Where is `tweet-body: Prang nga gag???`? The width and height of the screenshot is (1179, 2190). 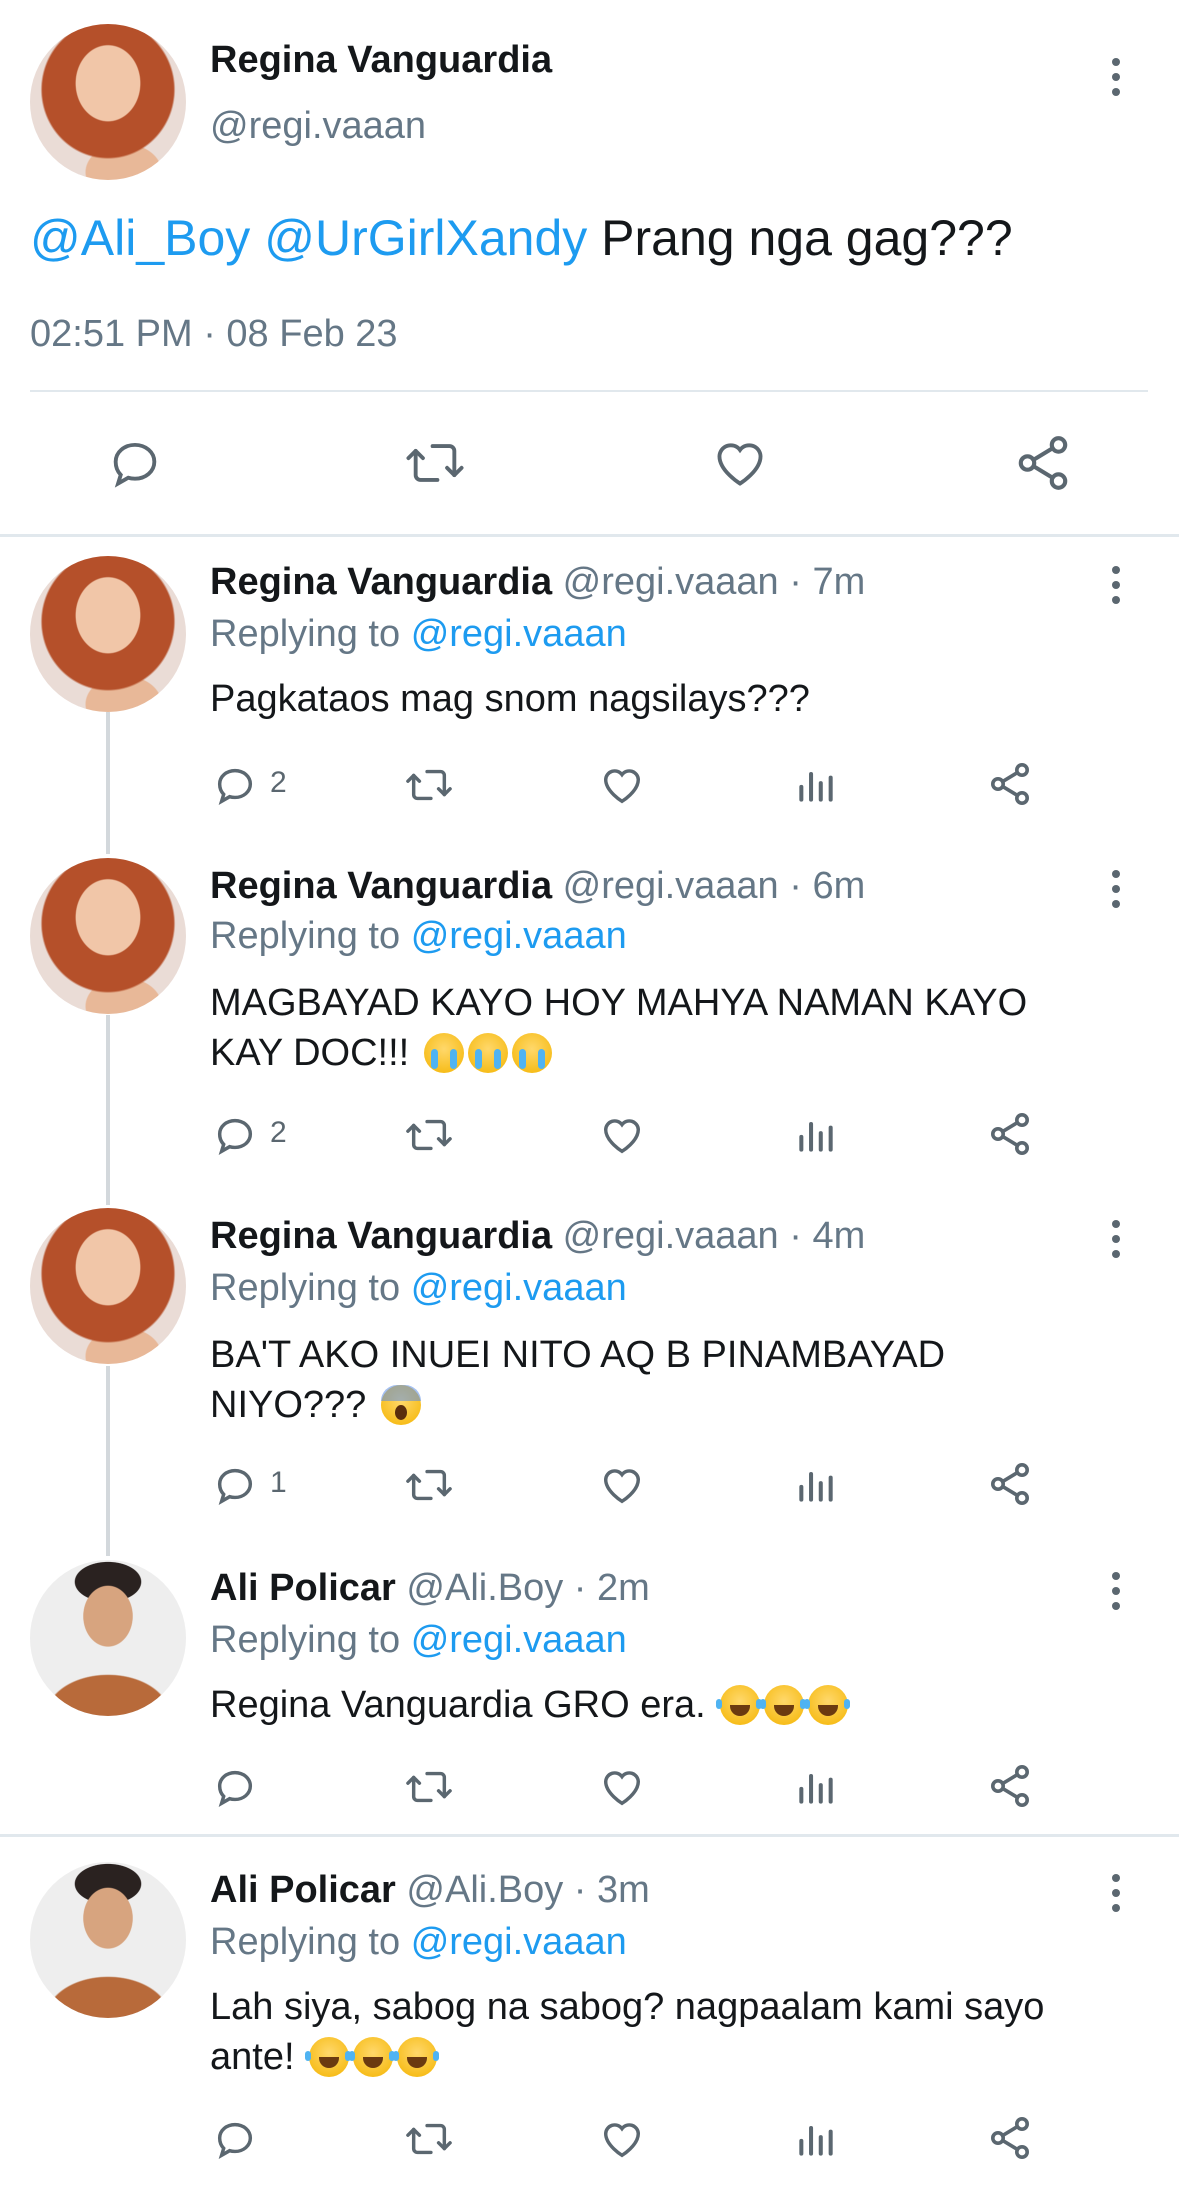 tweet-body: Prang nga gag??? is located at coordinates (807, 238).